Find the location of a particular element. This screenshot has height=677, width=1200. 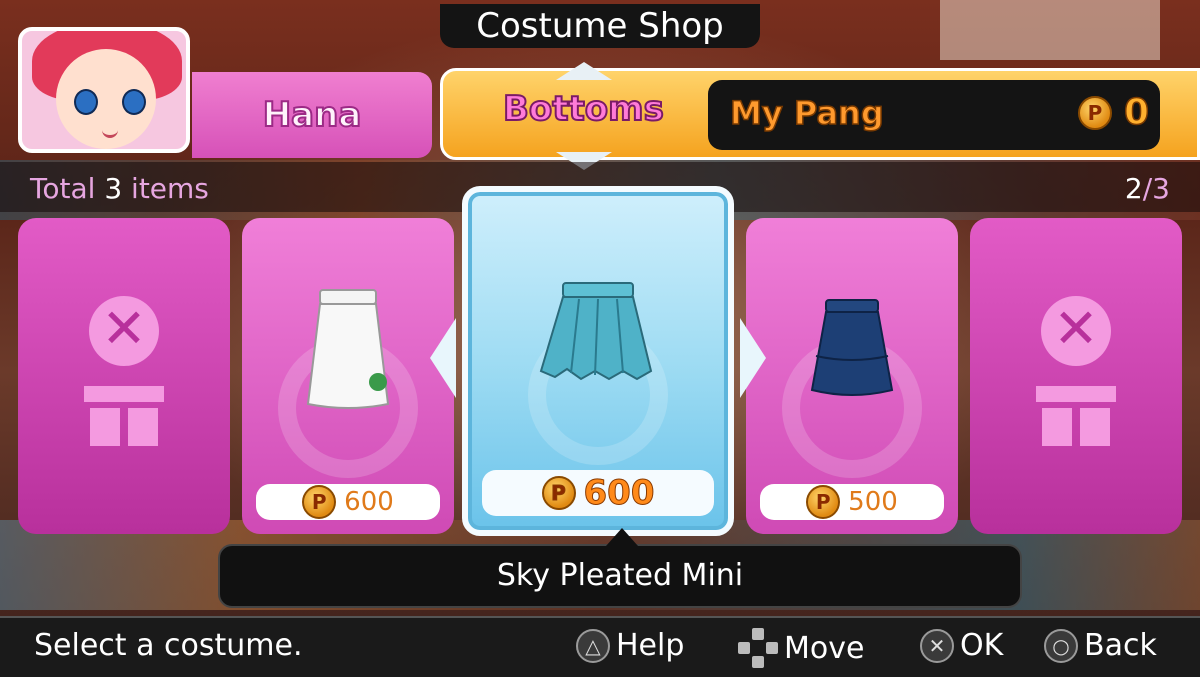

page-current: 2 is located at coordinates (1133, 188).